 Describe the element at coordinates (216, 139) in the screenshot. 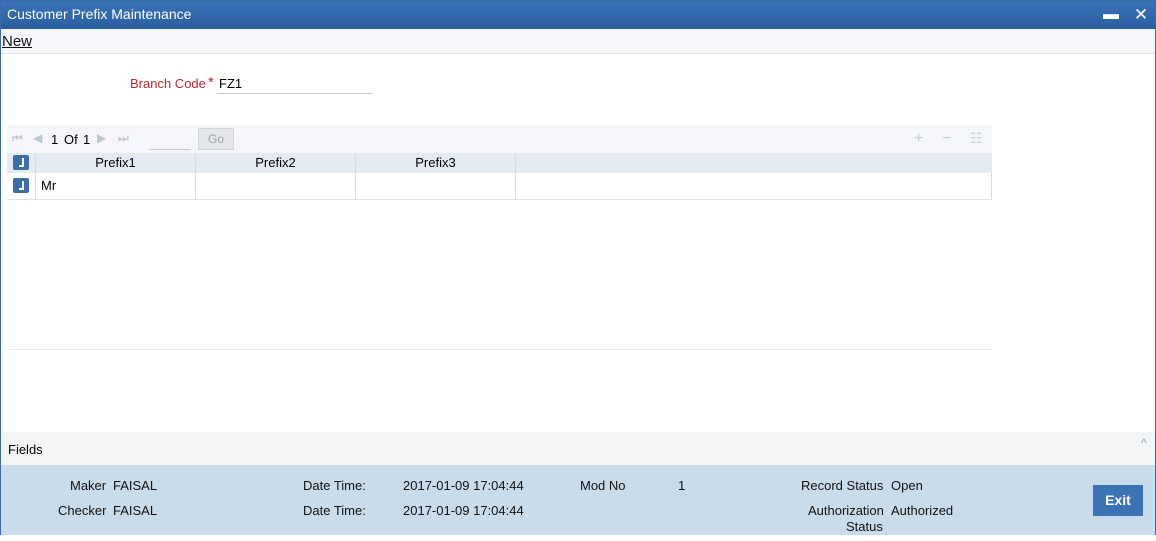

I see `go-button: Go` at that location.